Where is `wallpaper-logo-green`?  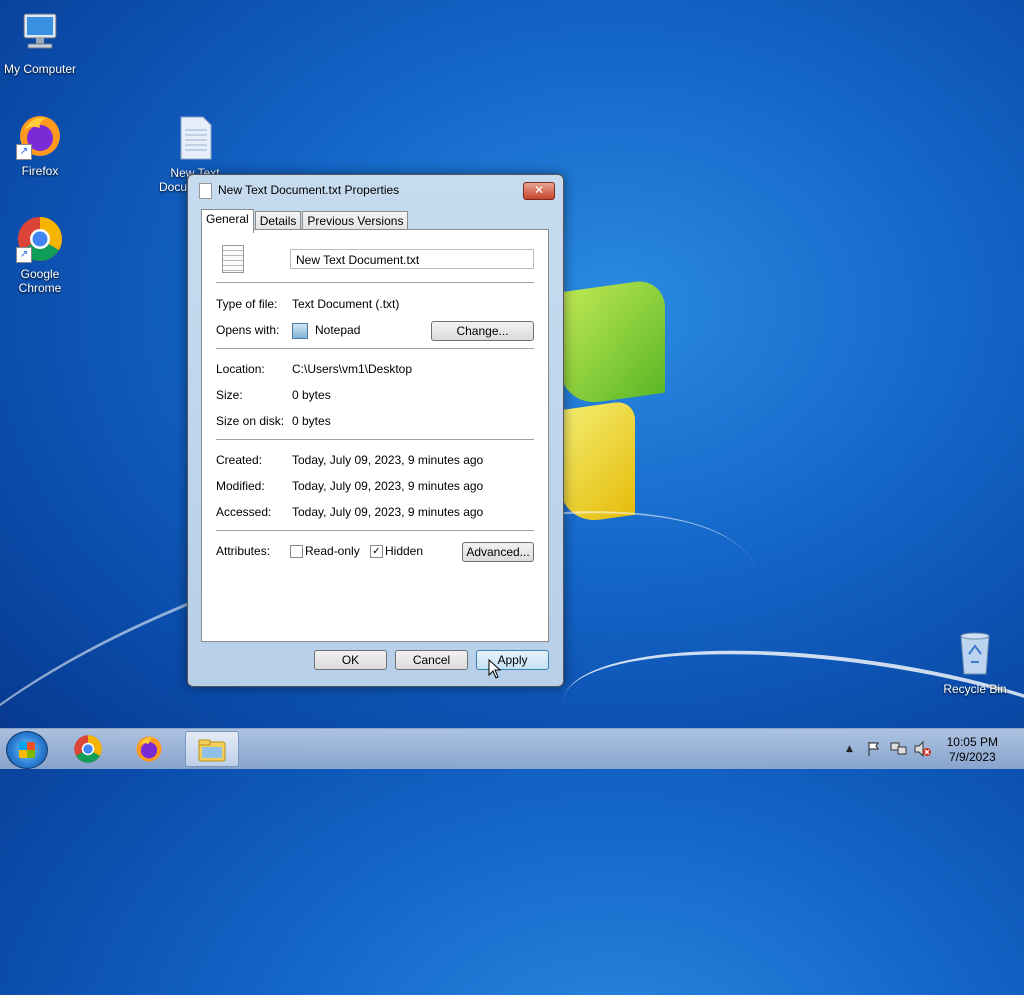
wallpaper-logo-green is located at coordinates (612, 342).